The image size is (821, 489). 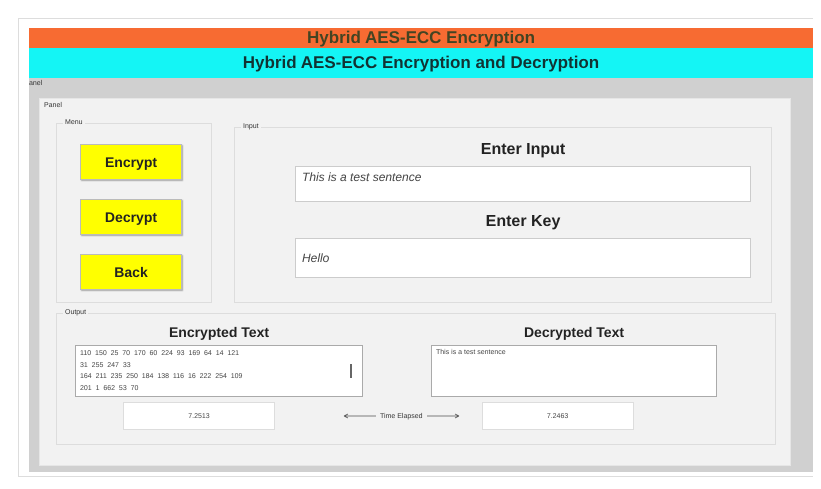 I want to click on menu-button: Decrypt, so click(x=131, y=217).